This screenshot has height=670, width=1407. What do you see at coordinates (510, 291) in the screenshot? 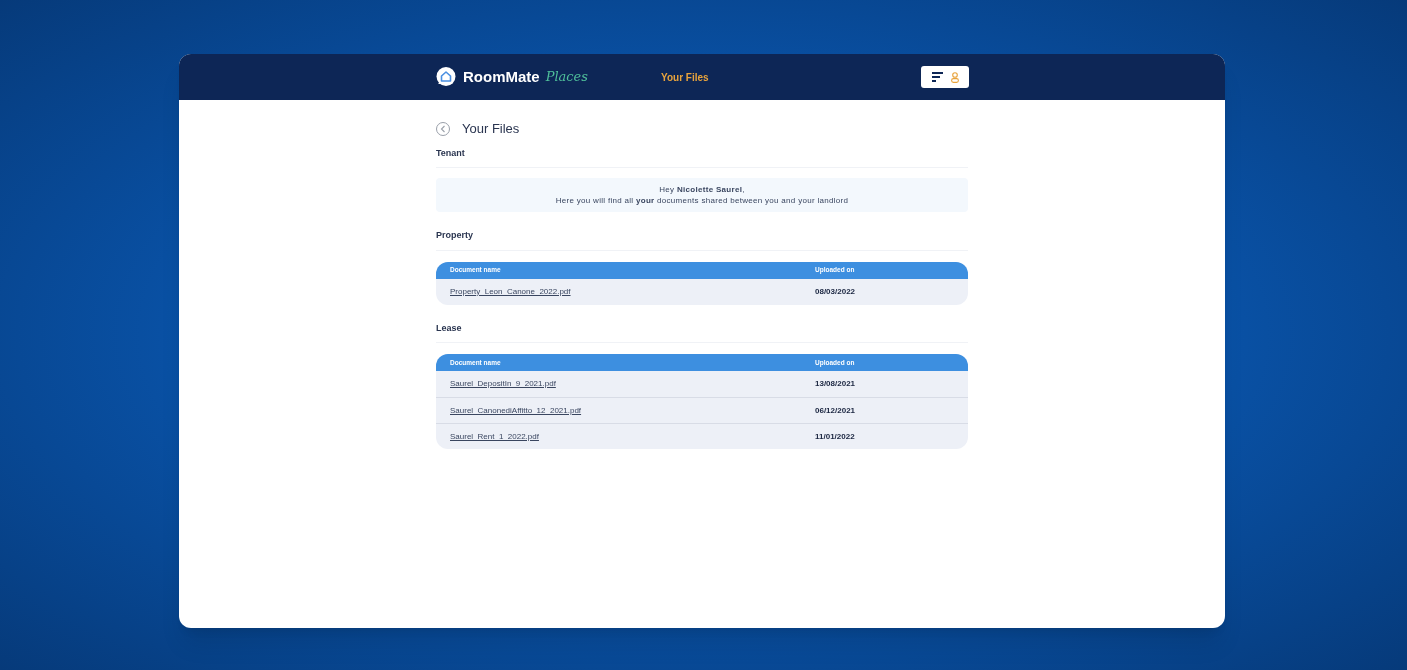
I see `file-link: Property_Leon_Canone_2022.pdf` at bounding box center [510, 291].